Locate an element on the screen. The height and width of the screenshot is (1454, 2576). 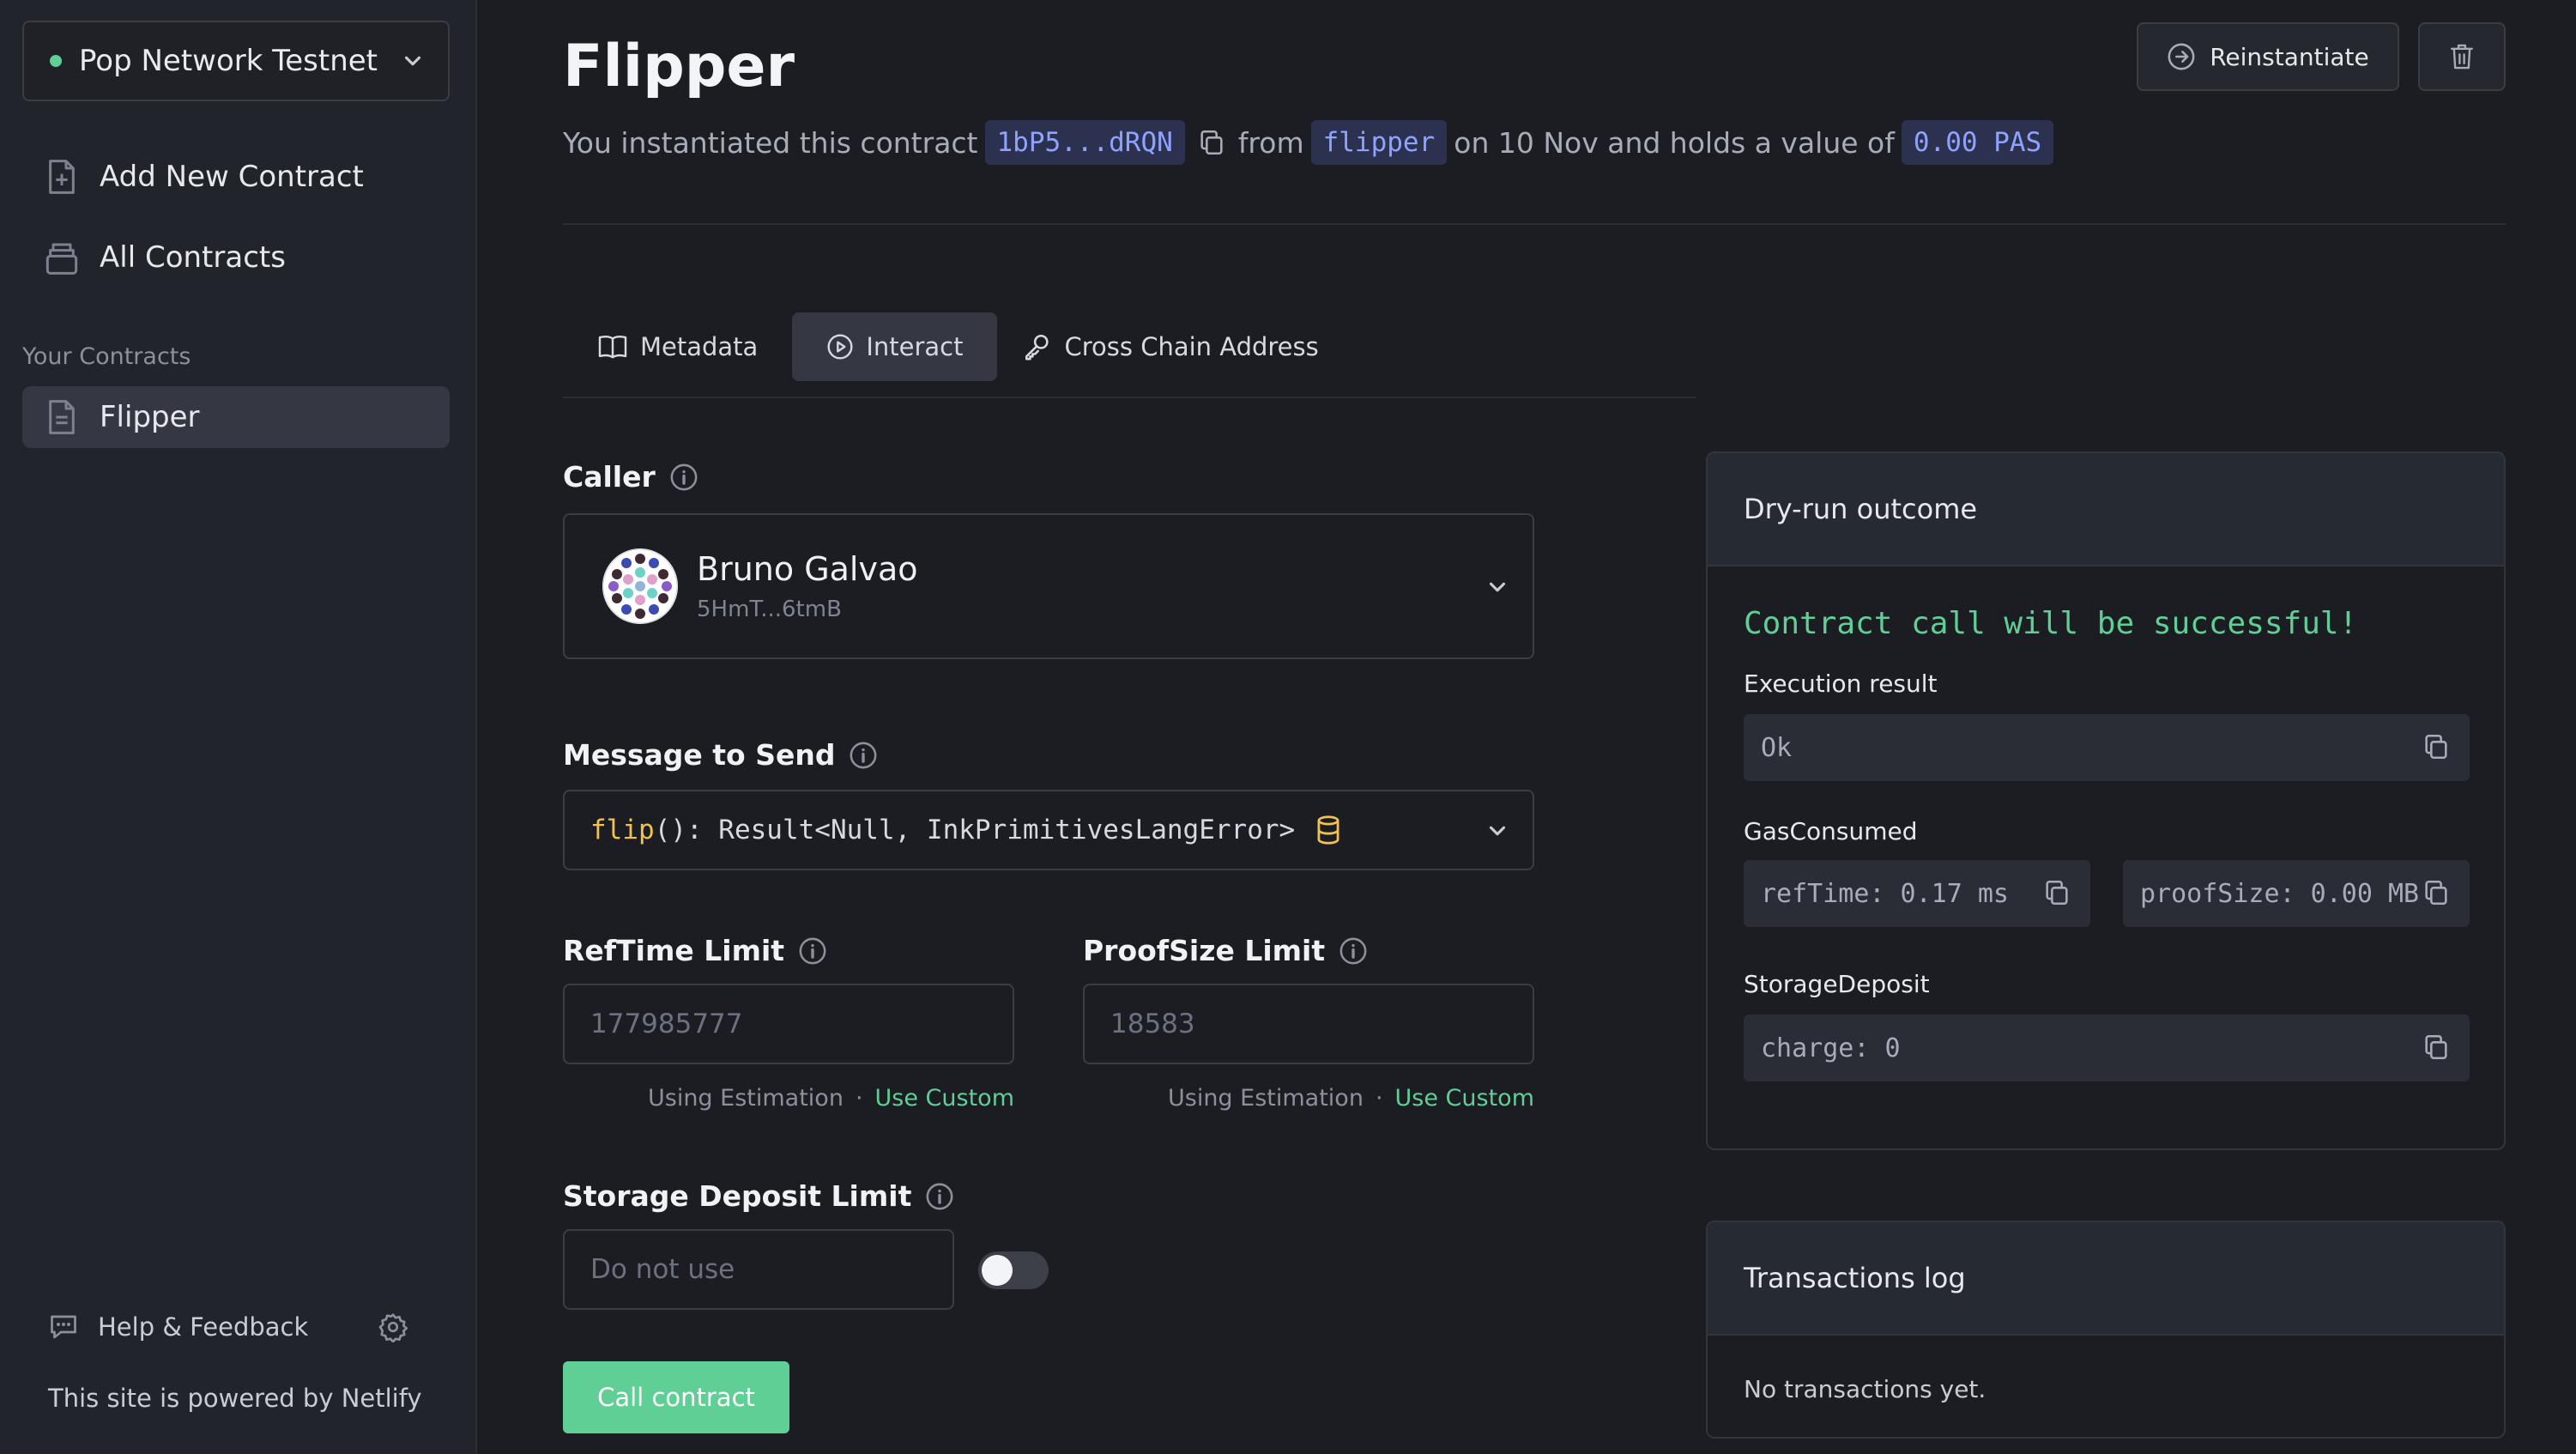
toggle-knob is located at coordinates (997, 1270).